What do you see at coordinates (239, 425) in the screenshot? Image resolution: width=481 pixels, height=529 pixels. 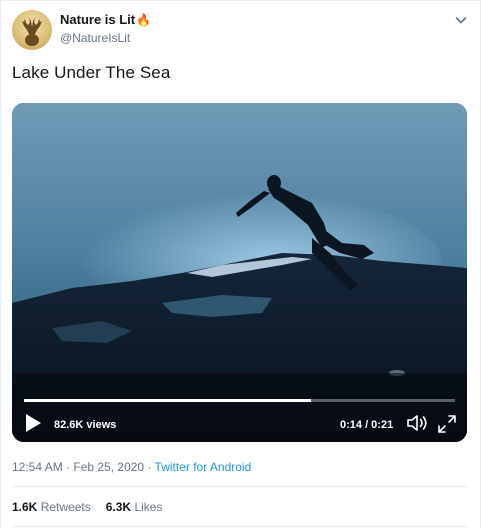 I see `video-controls: 82.6K views 0:14 / 0:21` at bounding box center [239, 425].